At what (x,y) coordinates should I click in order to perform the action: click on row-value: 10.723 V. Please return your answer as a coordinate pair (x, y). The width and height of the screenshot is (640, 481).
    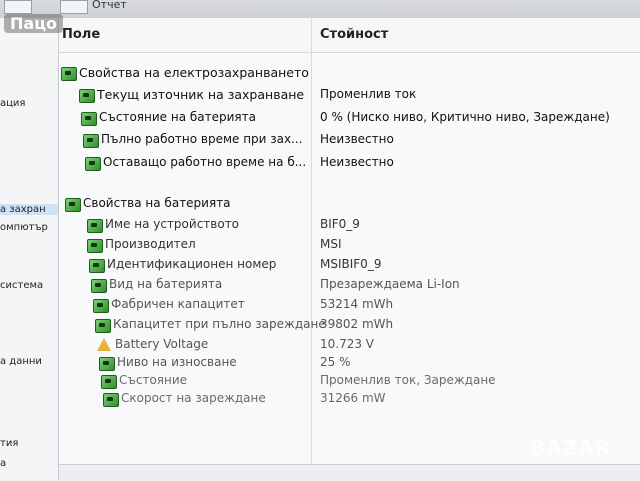
    Looking at the image, I should click on (347, 344).